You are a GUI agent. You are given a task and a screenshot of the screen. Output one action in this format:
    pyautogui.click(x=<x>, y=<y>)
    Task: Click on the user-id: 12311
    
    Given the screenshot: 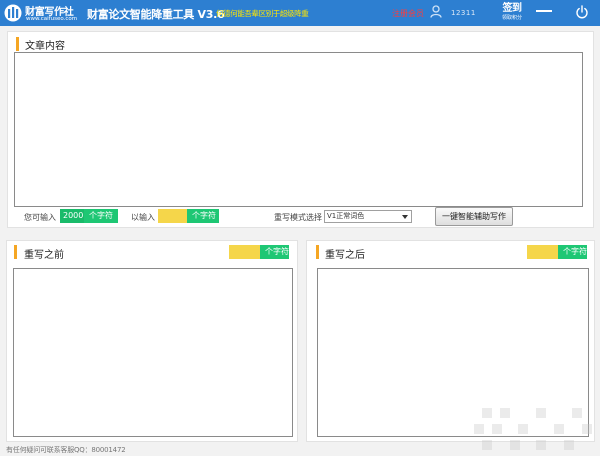 What is the action you would take?
    pyautogui.click(x=463, y=13)
    